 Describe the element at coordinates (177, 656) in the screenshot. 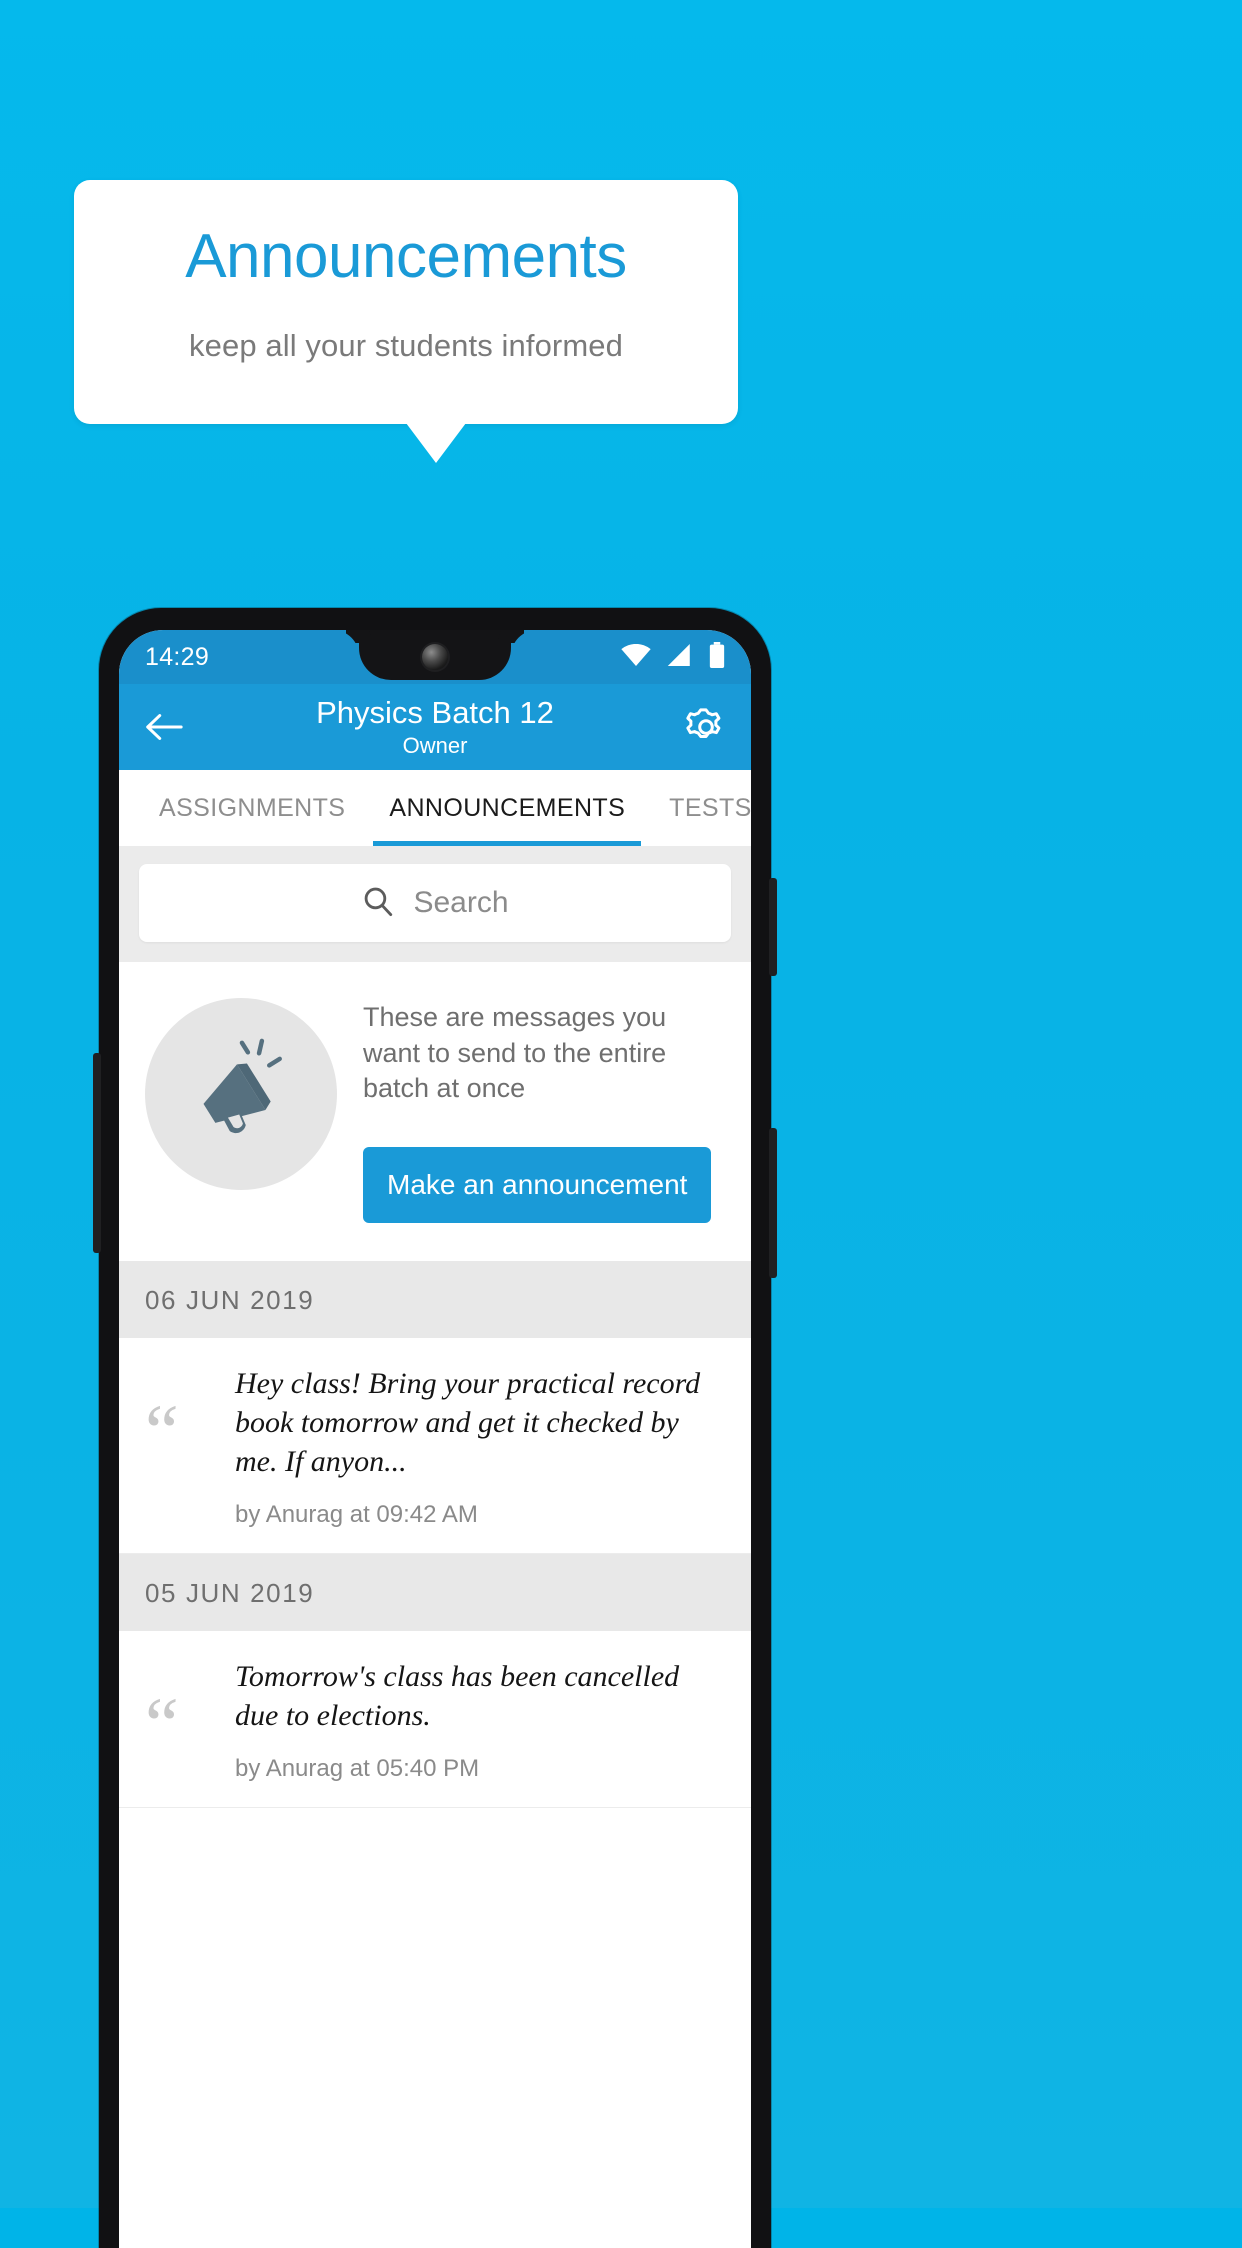

I see `status-time: 14:29` at that location.